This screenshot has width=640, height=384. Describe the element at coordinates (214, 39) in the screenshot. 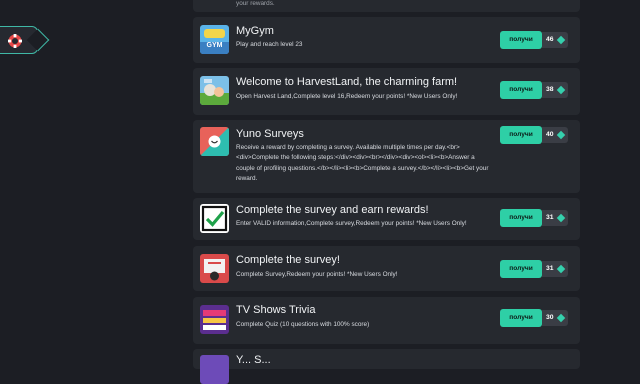

I see `offer-thumbnail: GYM` at that location.